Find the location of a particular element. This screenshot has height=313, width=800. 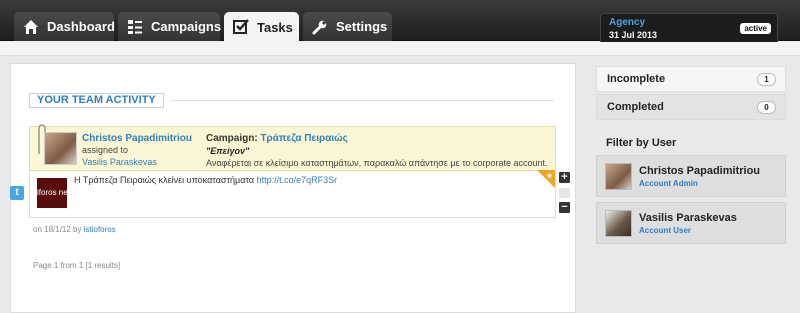

campaign-label: Campaign: is located at coordinates (232, 138).